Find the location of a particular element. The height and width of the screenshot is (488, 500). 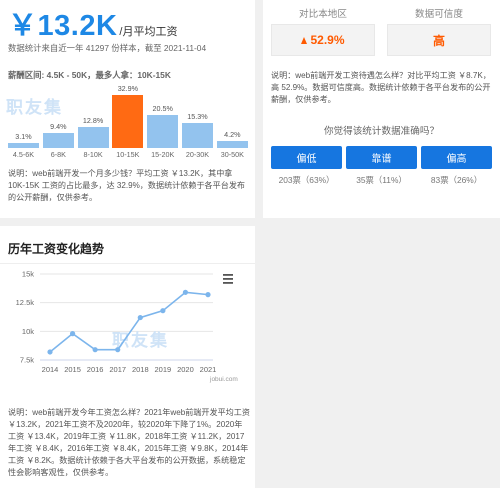

average-salary-amount: ￥13.2K is located at coordinates (63, 26).